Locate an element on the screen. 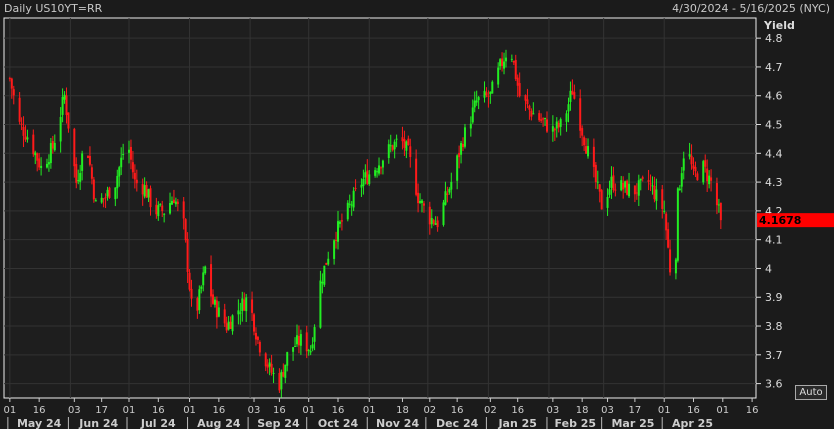  y-tick-label: 3.7 is located at coordinates (774, 355).